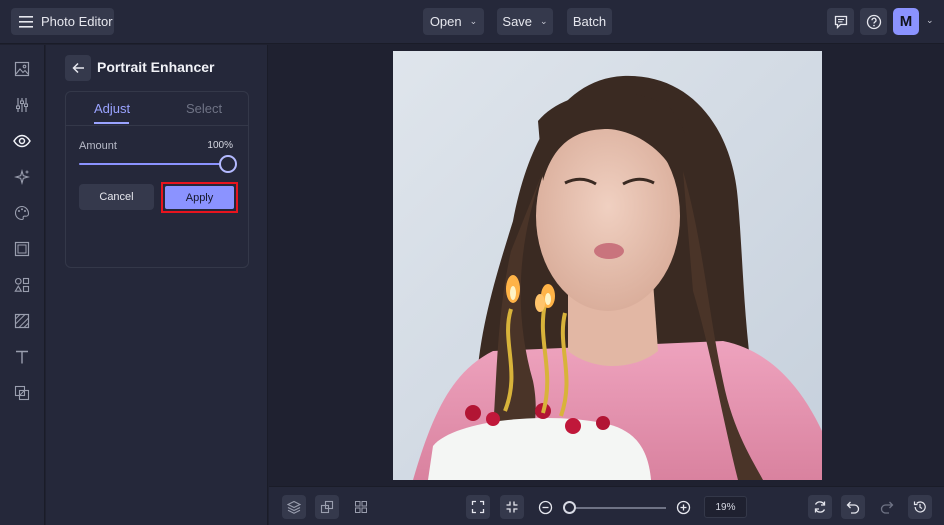 The width and height of the screenshot is (944, 525). I want to click on batch-button: Batch, so click(589, 21).